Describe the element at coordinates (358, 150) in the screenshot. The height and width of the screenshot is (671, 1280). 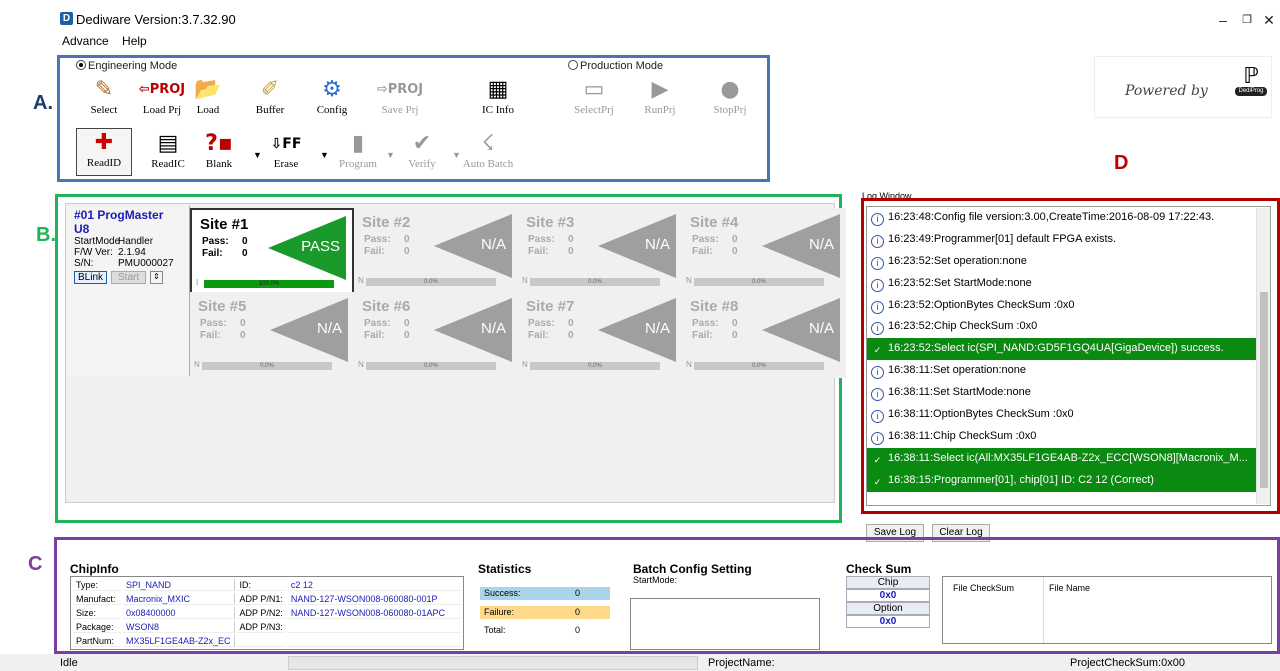
I see `program-button: ▮ Program` at that location.